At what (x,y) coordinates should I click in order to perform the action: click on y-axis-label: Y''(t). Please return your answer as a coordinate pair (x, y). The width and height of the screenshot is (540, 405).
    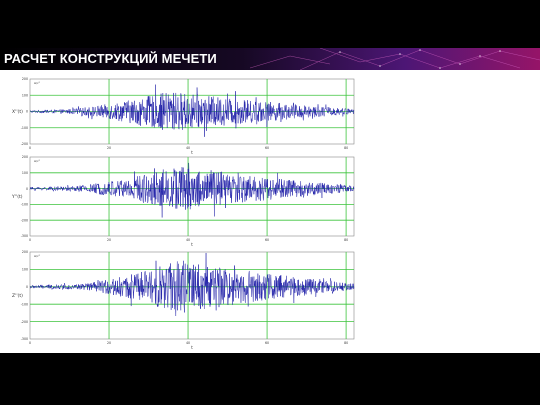
    Looking at the image, I should click on (17, 197).